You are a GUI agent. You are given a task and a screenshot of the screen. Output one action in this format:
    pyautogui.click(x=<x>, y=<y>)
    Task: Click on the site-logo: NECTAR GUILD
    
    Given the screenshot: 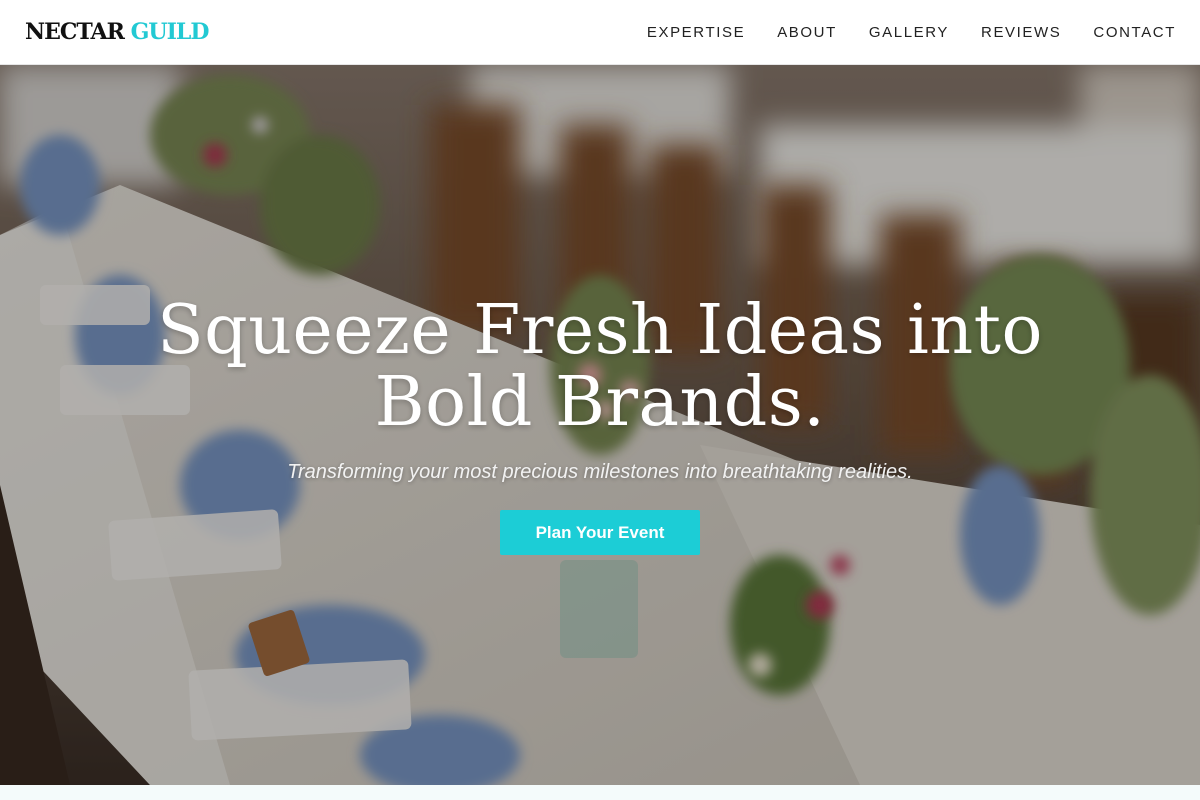 What is the action you would take?
    pyautogui.click(x=117, y=32)
    